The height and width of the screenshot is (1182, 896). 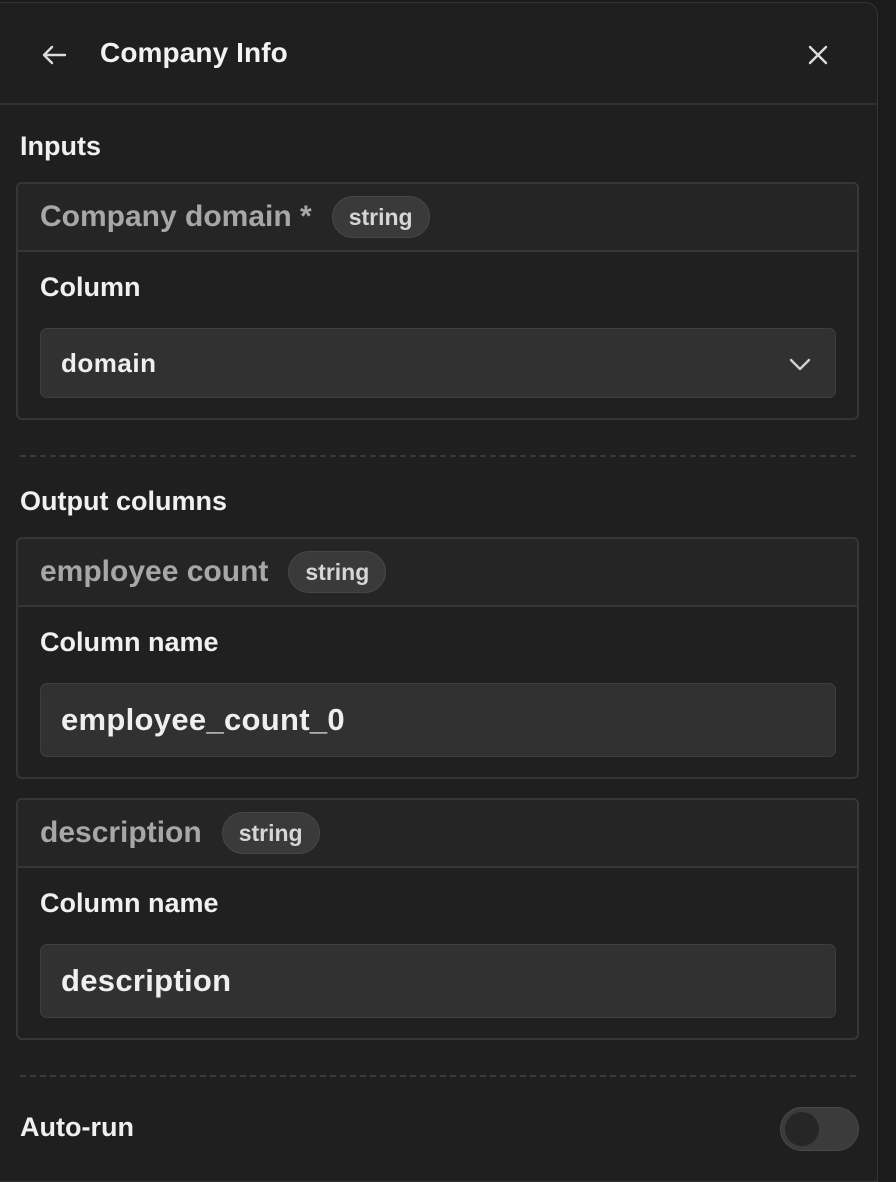 I want to click on close-button, so click(x=818, y=55).